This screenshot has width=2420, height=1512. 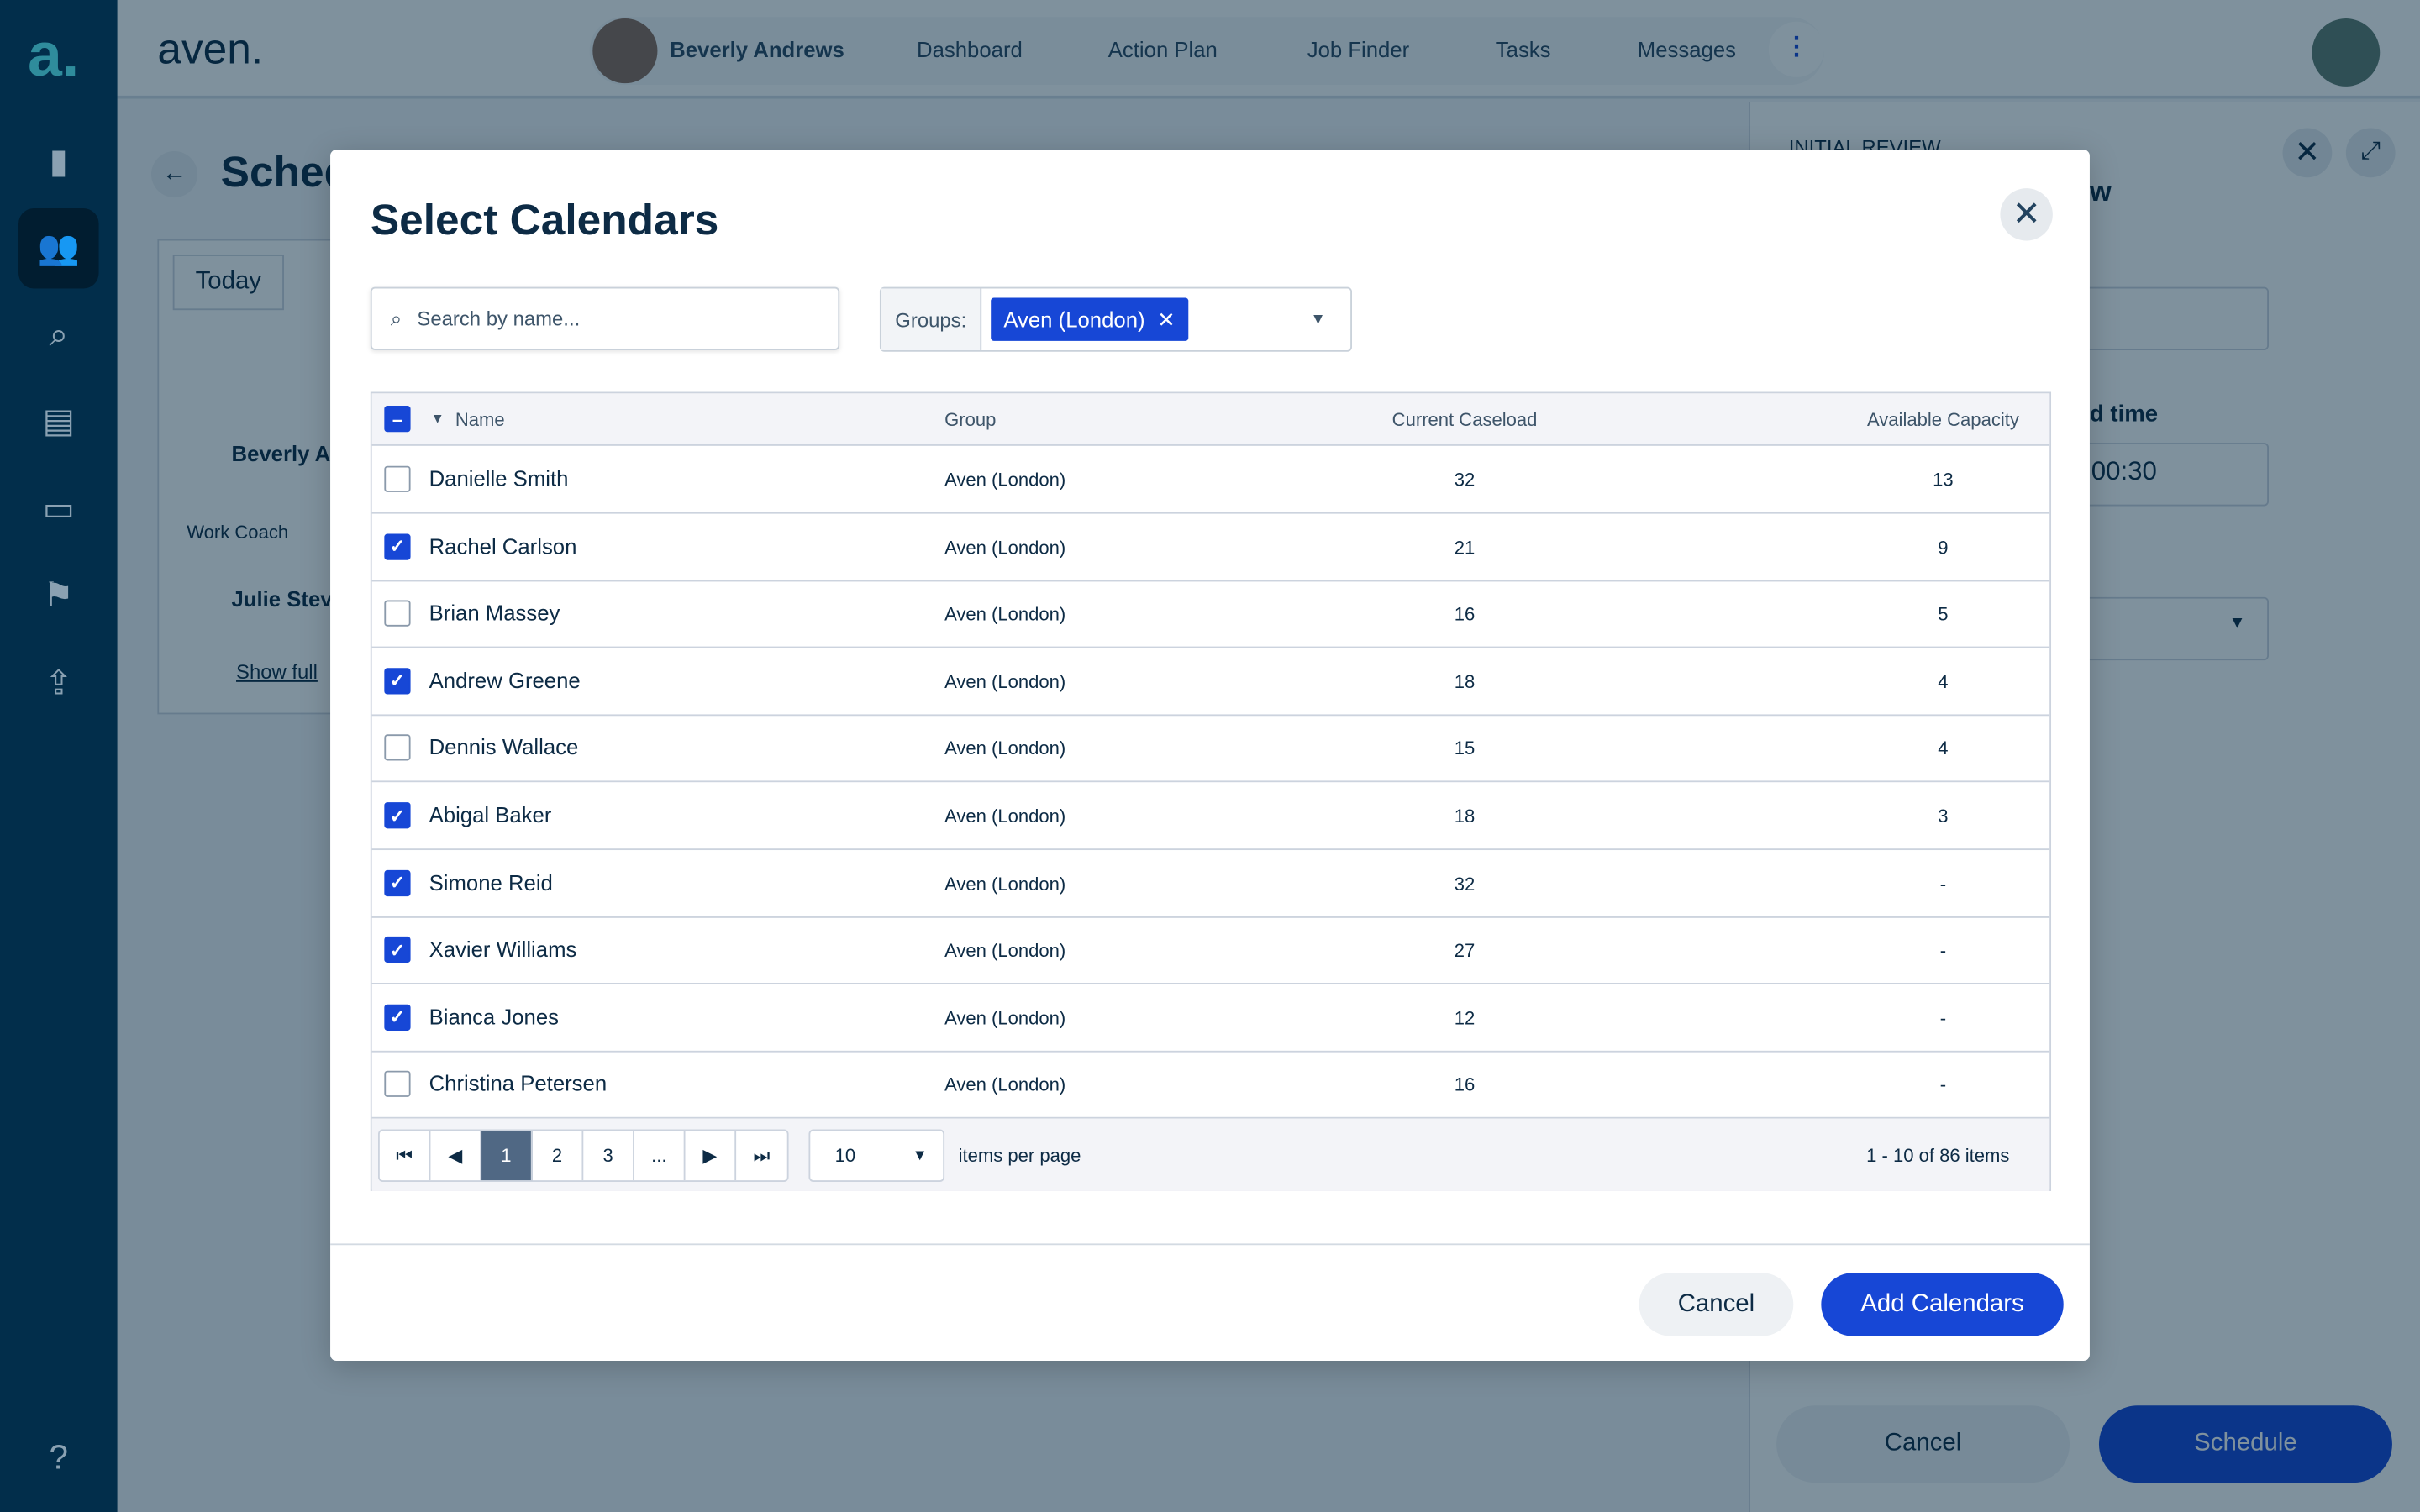 What do you see at coordinates (1943, 547) in the screenshot?
I see `row-capacity: 9` at bounding box center [1943, 547].